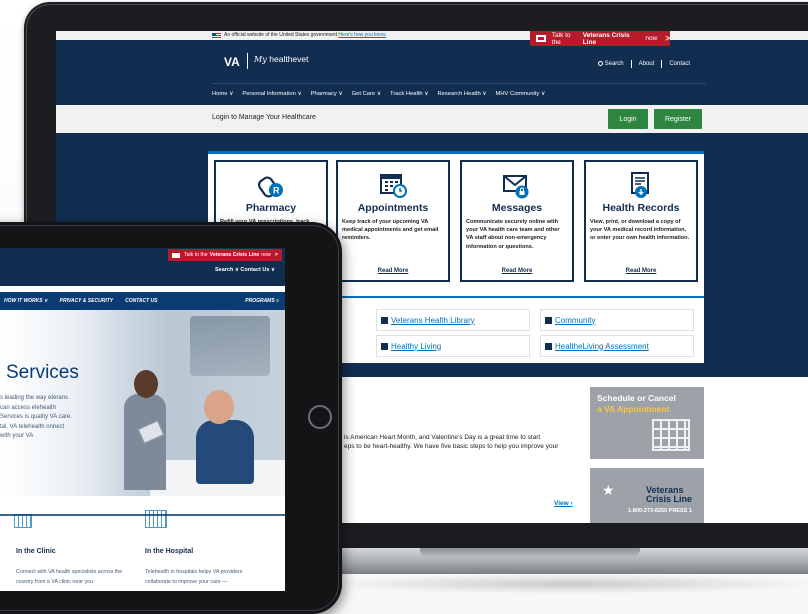 The width and height of the screenshot is (808, 614). Describe the element at coordinates (564, 584) in the screenshot. I see `laptop-shadow` at that location.